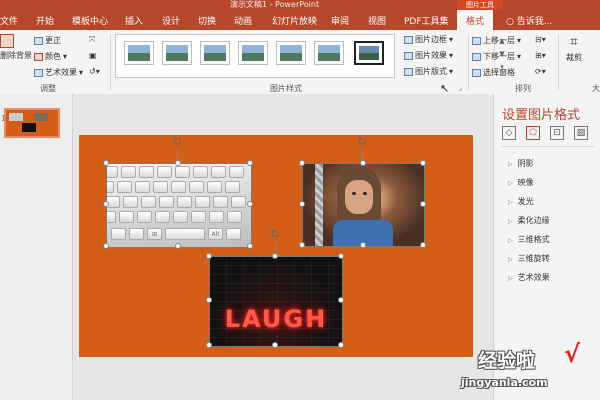 The height and width of the screenshot is (400, 600). Describe the element at coordinates (45, 20) in the screenshot. I see `tab-home: 开始` at that location.